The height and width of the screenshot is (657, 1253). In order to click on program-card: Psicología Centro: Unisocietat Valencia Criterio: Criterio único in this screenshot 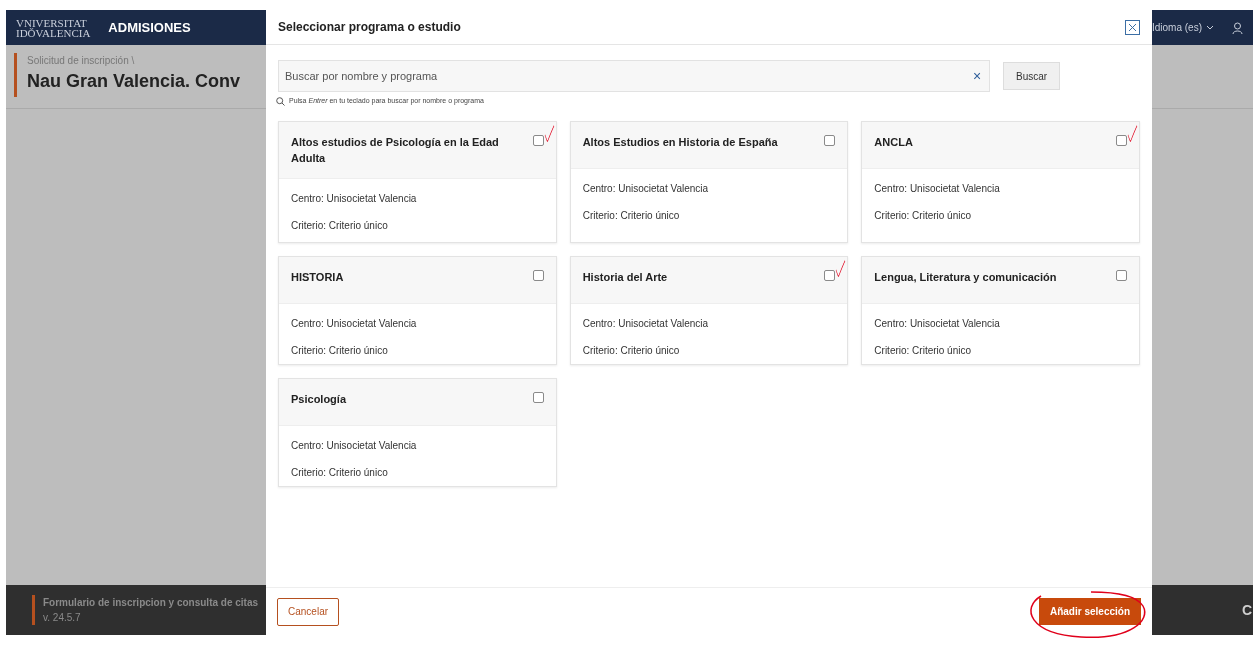, I will do `click(417, 432)`.